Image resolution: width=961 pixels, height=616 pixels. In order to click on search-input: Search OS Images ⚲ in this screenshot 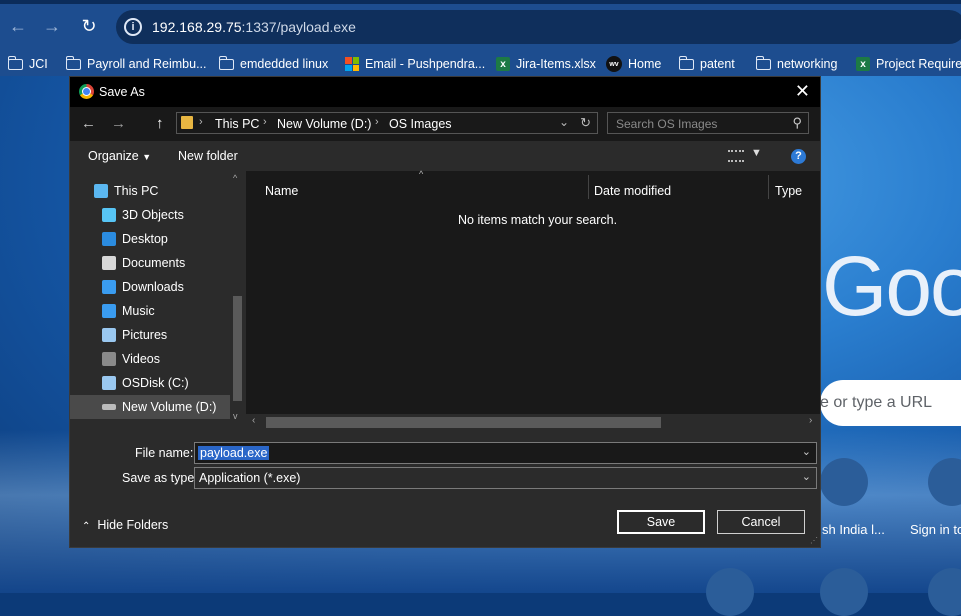, I will do `click(708, 123)`.